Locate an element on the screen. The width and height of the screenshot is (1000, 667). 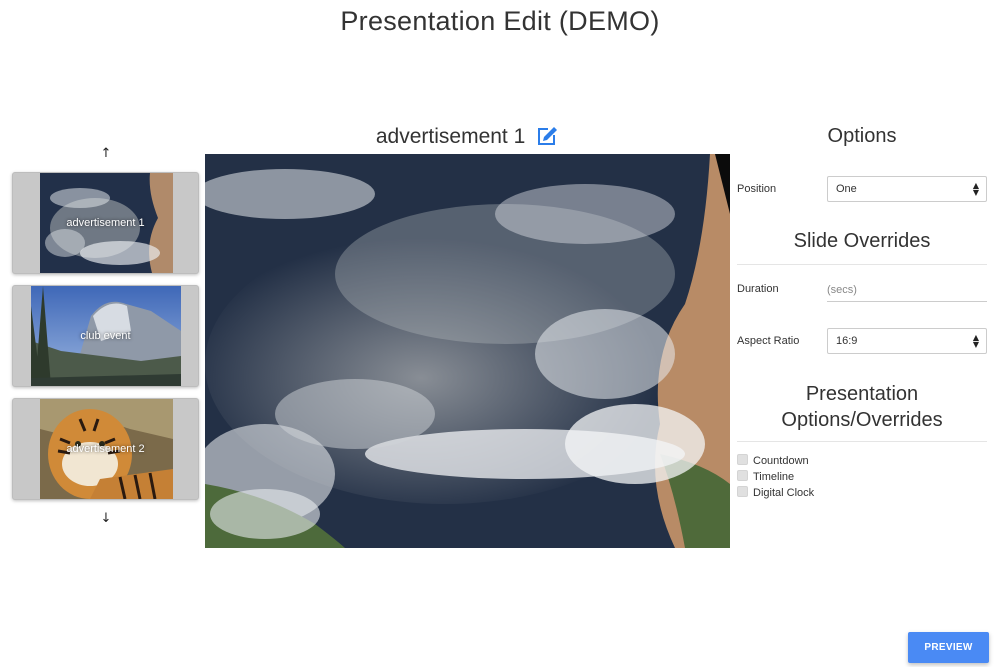
position-label: Position is located at coordinates (757, 189).